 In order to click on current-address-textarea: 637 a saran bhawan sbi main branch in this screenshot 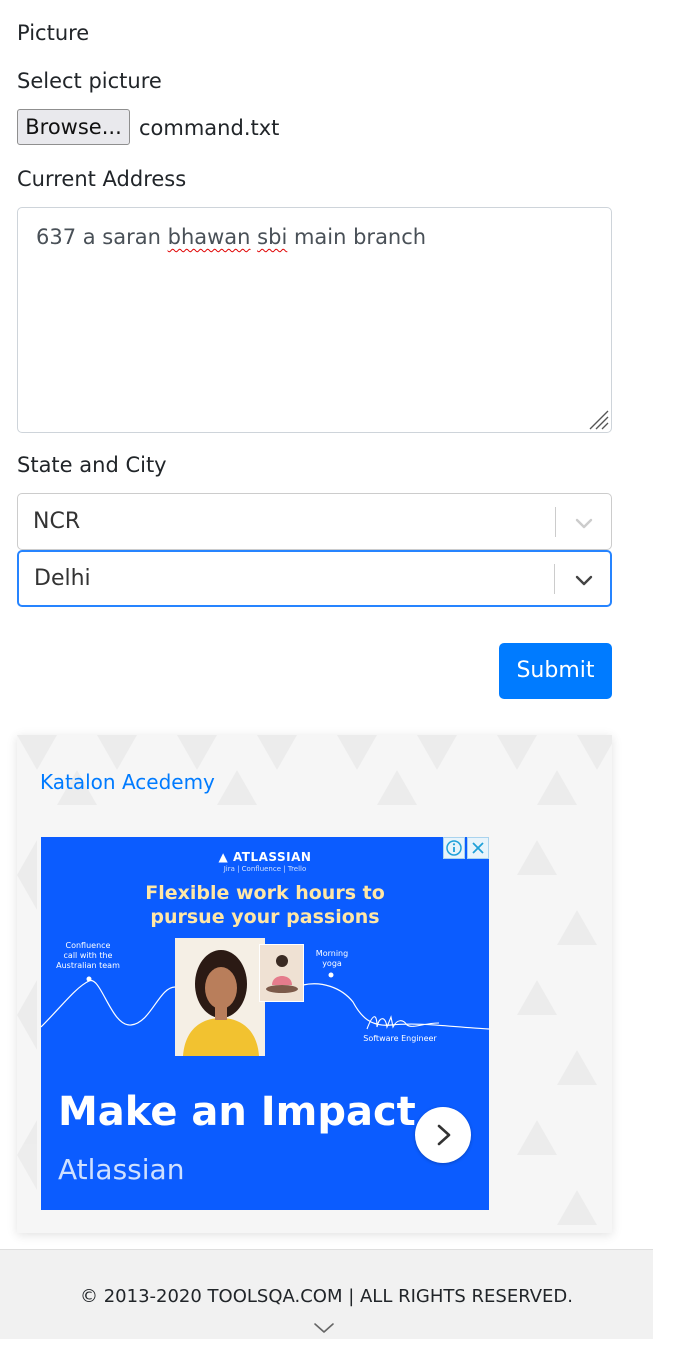, I will do `click(314, 320)`.